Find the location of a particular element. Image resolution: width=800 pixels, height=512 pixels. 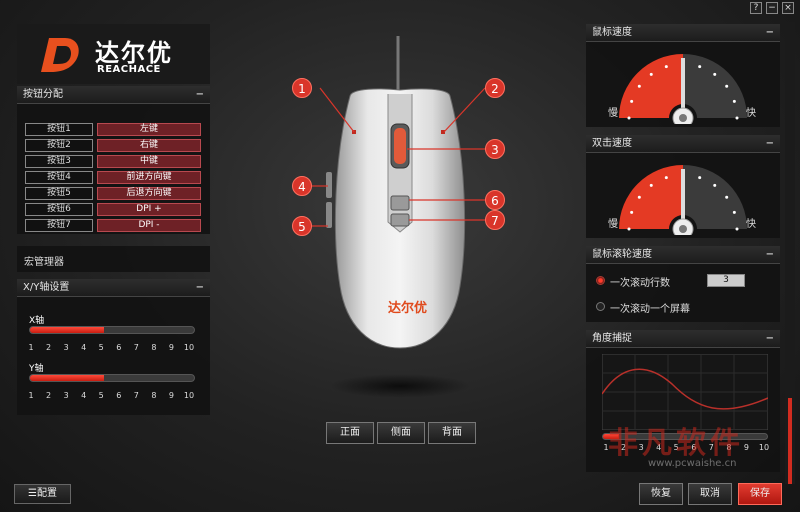

mouse-logo-text: 达尔优 is located at coordinates (407, 308).